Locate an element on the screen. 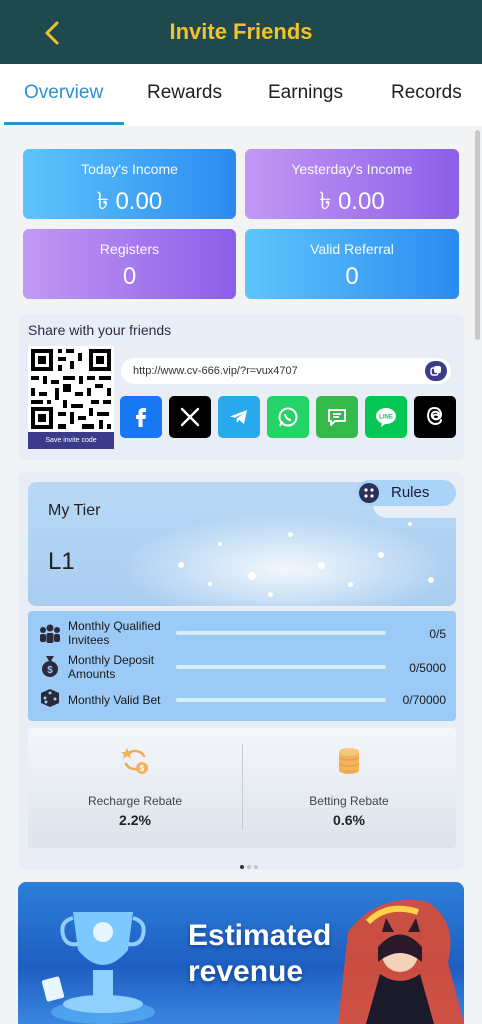 This screenshot has width=482, height=1024. recharge-rebate-value: 2.2% is located at coordinates (135, 820).